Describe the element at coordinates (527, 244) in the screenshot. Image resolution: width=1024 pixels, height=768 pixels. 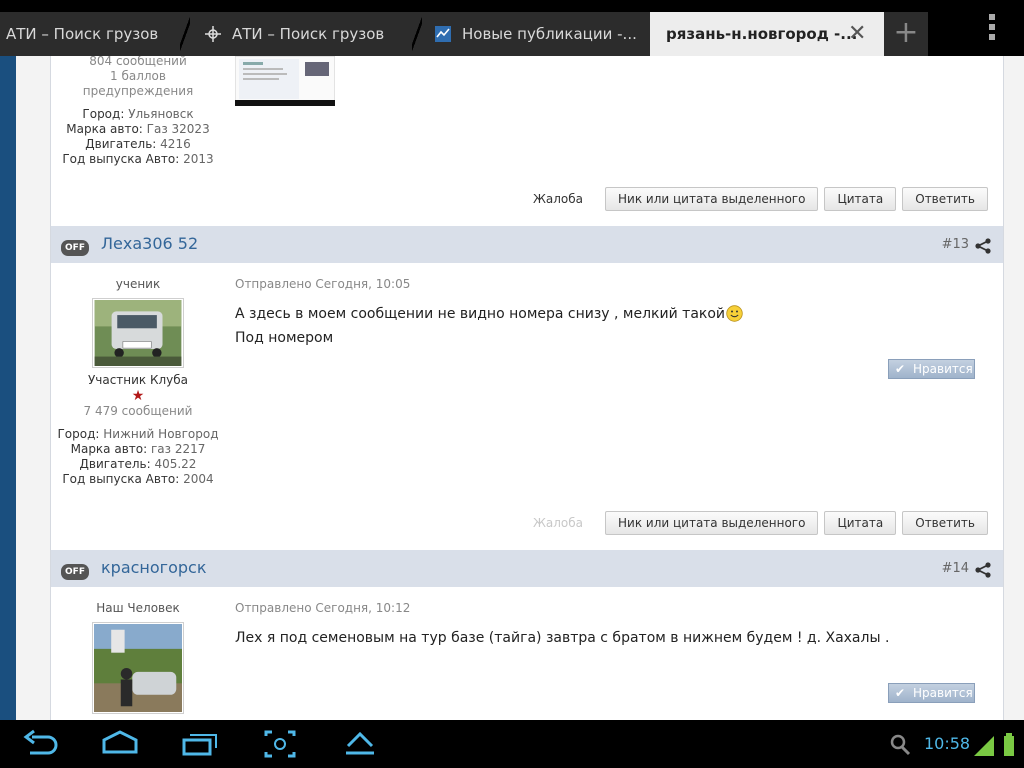
I see `post-header: OFF Леха306 52 #13` at that location.